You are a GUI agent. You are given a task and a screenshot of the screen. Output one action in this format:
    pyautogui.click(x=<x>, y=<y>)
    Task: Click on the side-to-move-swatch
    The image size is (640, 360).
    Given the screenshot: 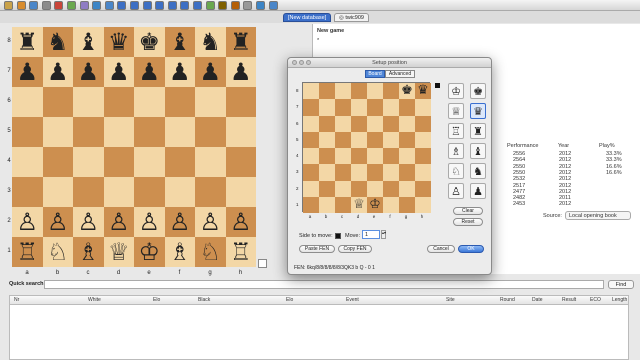 What is the action you would take?
    pyautogui.click(x=338, y=236)
    